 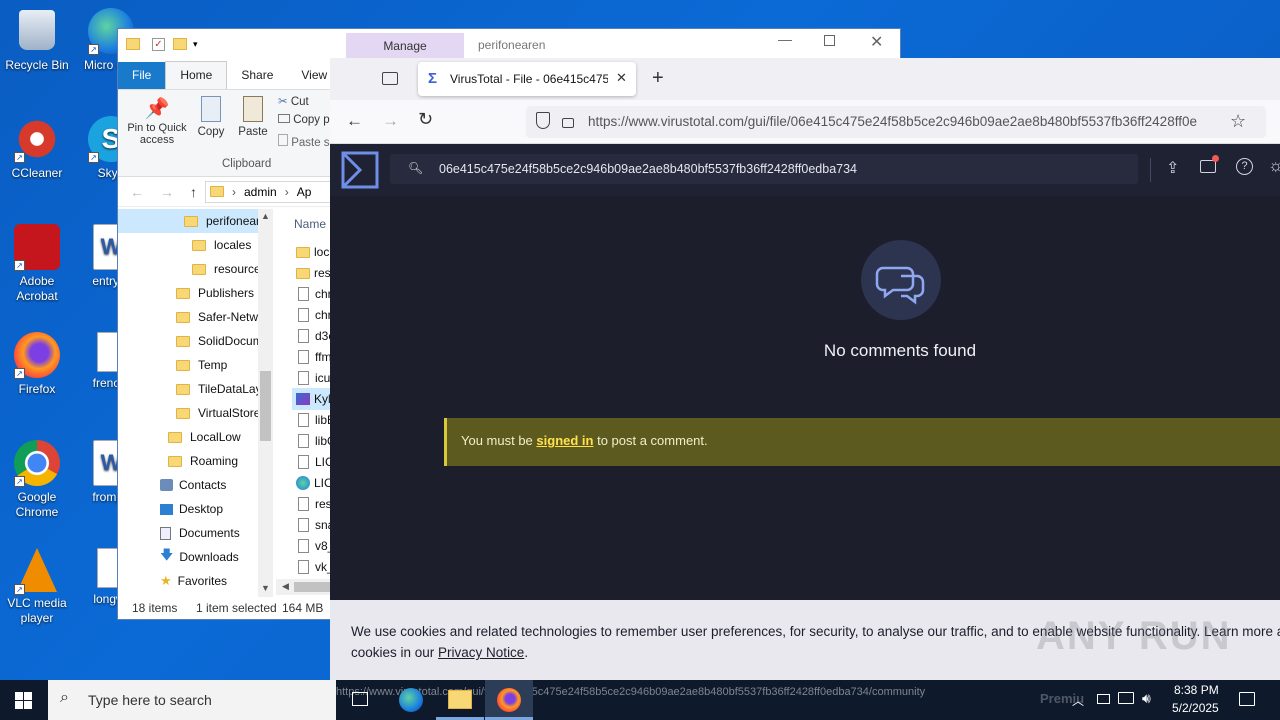 I want to click on desktop-icon-adobe-acrobat: ↗ Adobe Acrobat, so click(x=37, y=264).